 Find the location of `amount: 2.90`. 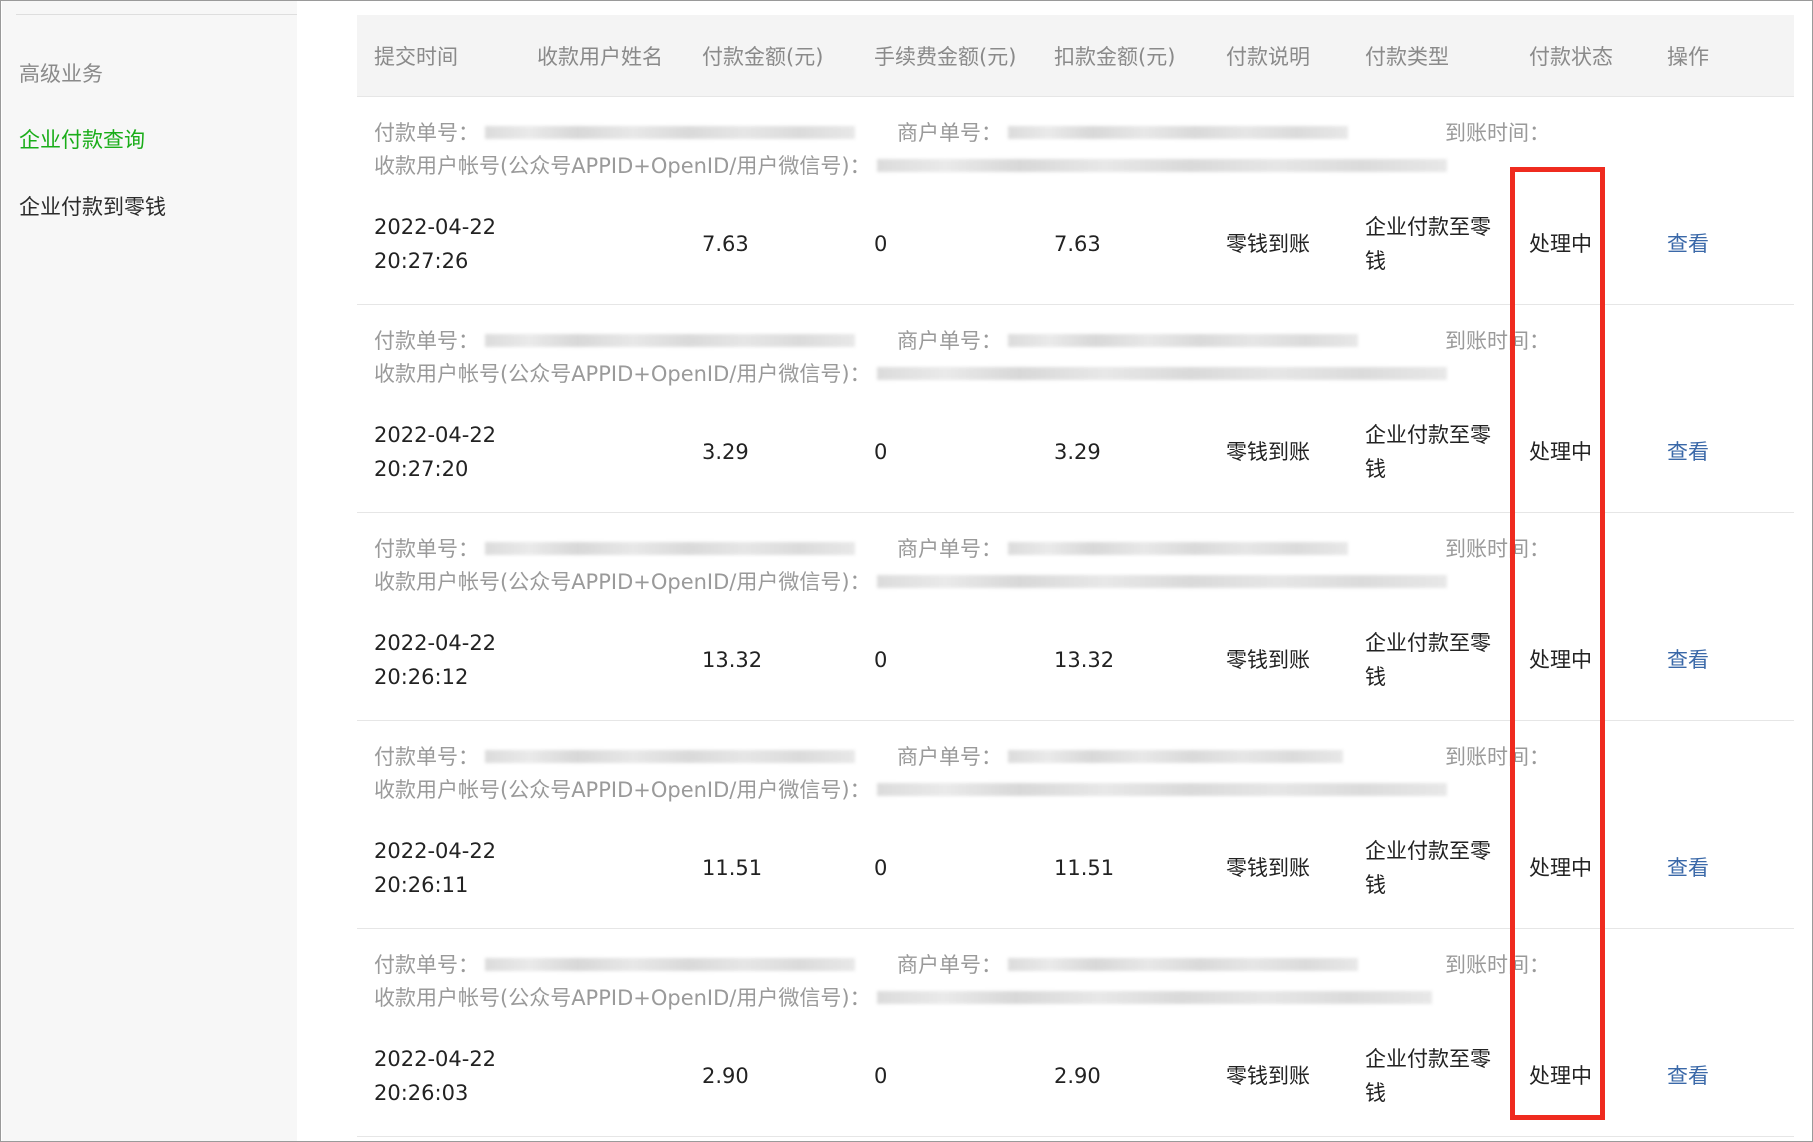

amount: 2.90 is located at coordinates (725, 1076).